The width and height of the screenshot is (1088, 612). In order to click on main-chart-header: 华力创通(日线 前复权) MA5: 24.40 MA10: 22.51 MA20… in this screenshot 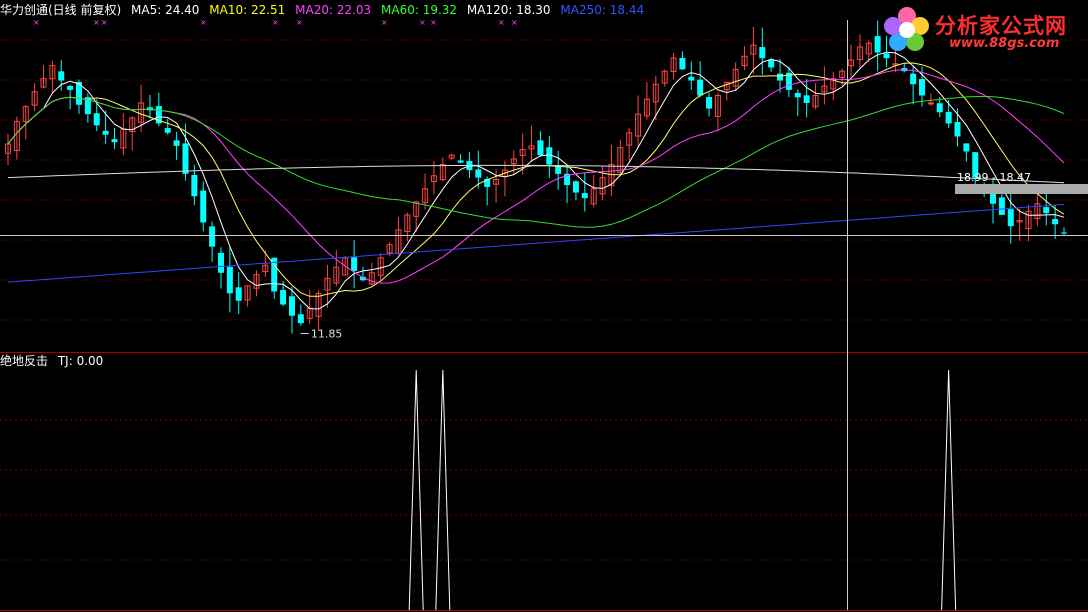, I will do `click(325, 10)`.